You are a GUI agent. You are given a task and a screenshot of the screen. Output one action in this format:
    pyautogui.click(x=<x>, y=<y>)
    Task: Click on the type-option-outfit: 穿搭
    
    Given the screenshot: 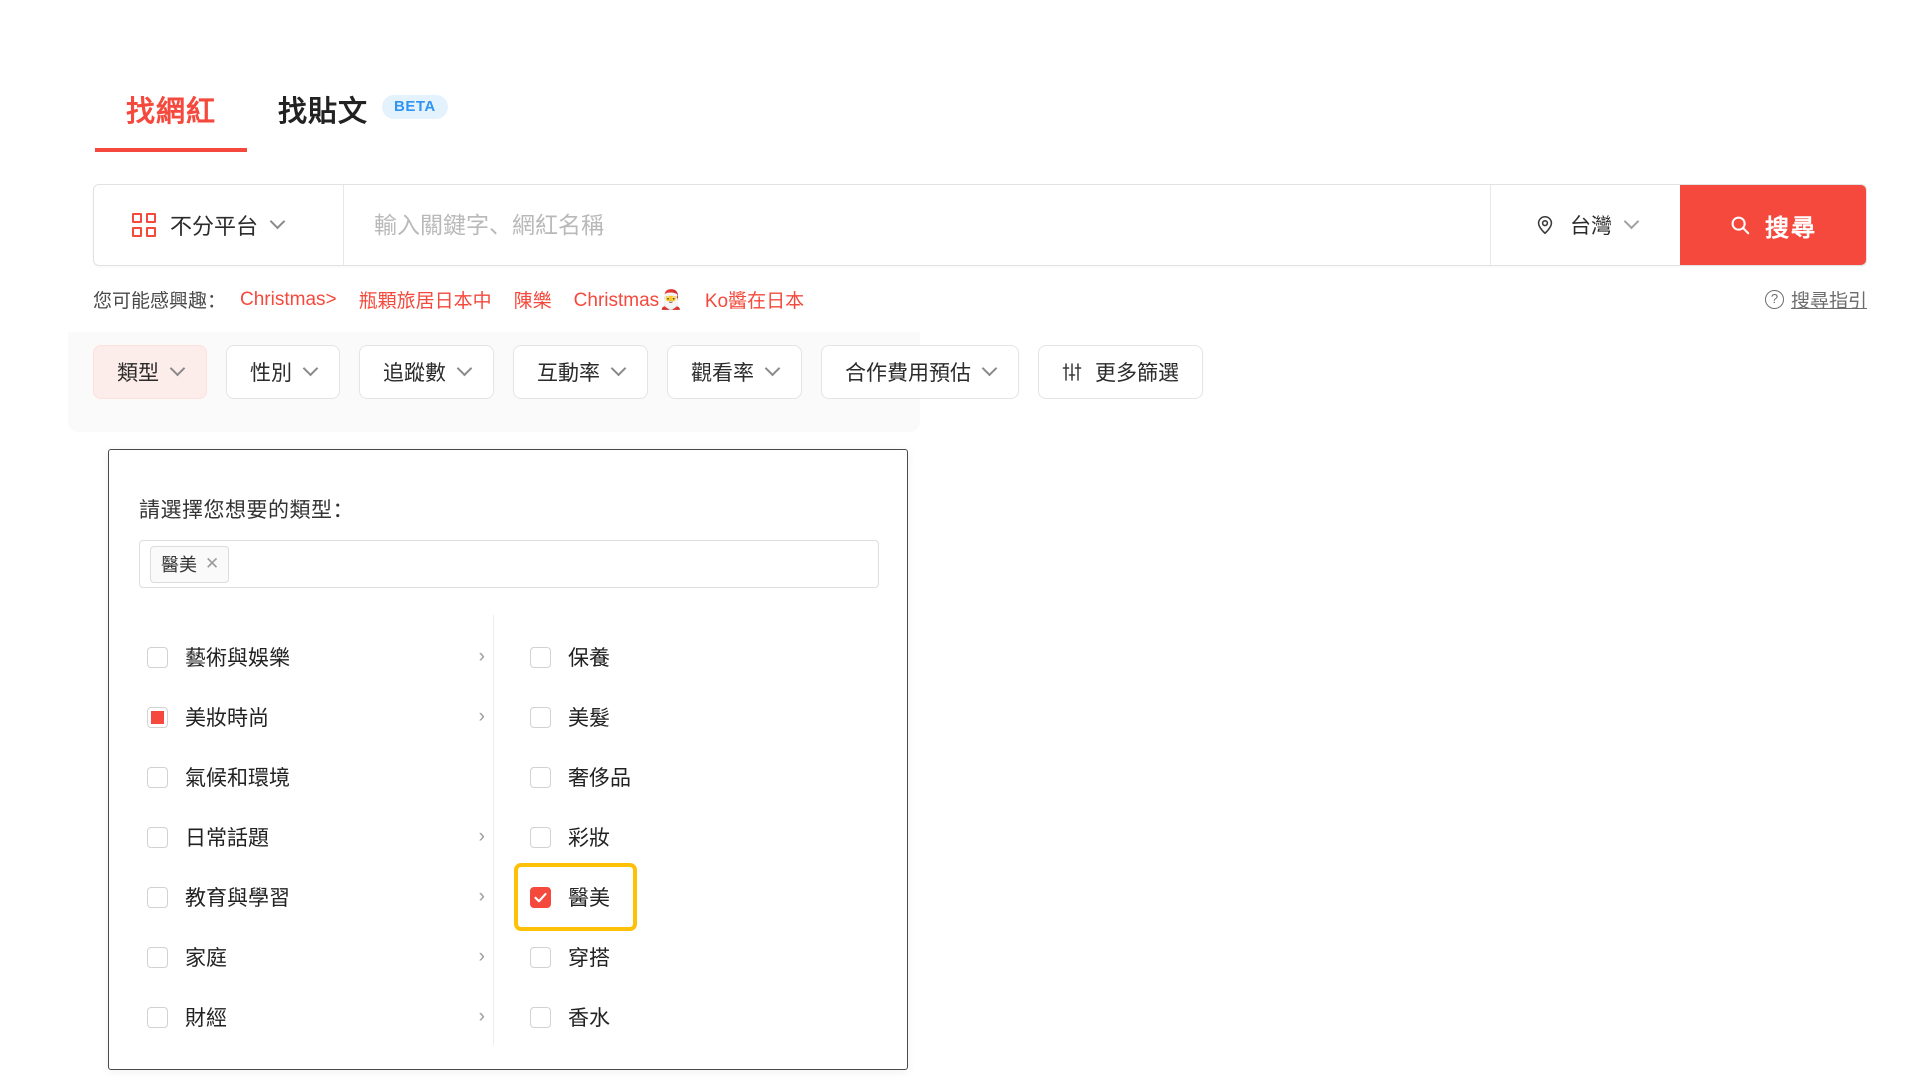 What is the action you would take?
    pyautogui.click(x=673, y=957)
    